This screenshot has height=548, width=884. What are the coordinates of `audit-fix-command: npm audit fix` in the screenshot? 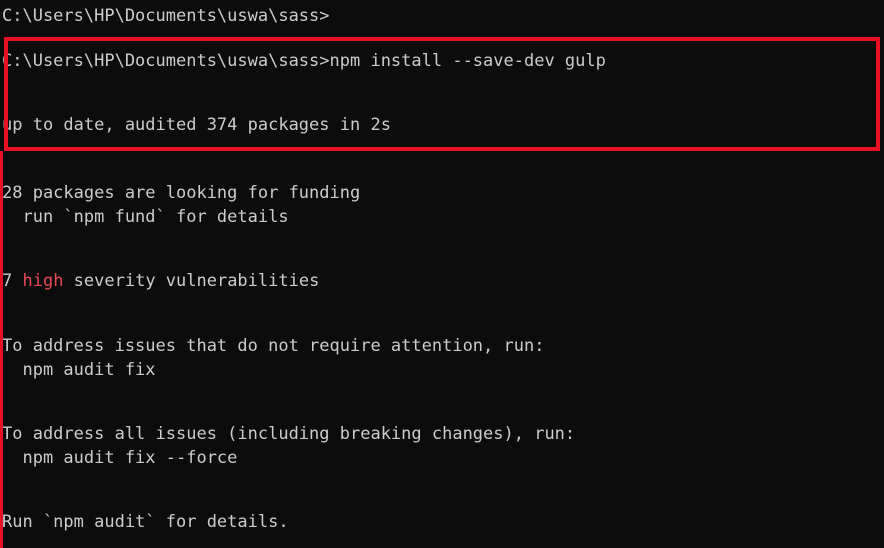 It's located at (79, 370).